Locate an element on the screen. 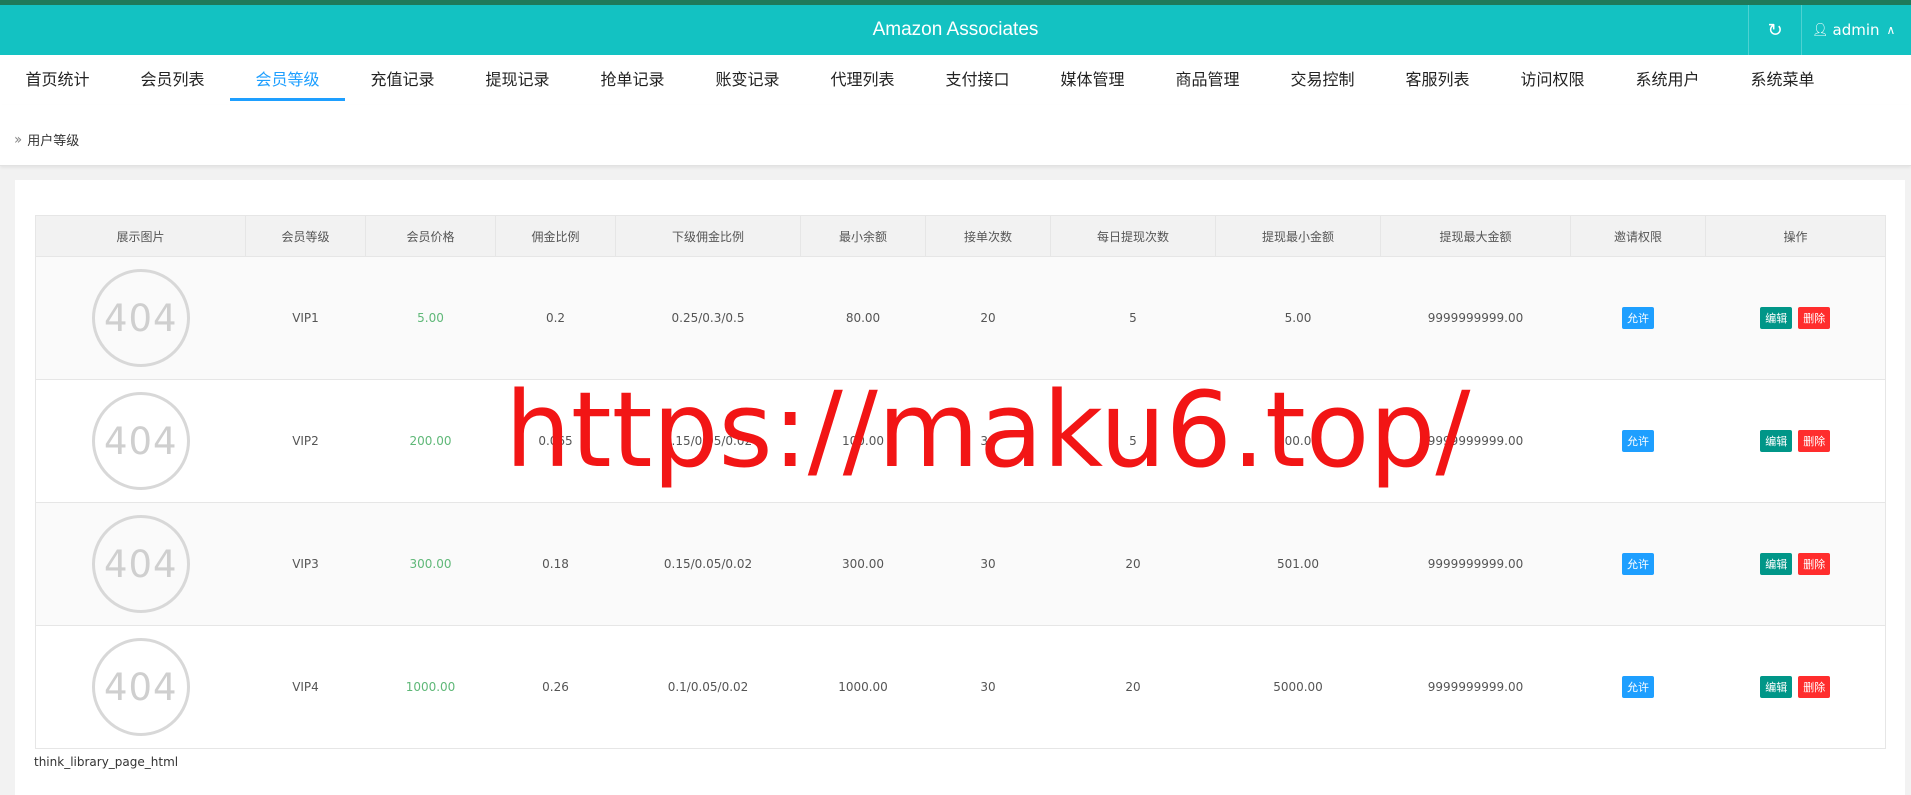 The height and width of the screenshot is (795, 1911). nav-item-member-list: 会员列表 is located at coordinates (172, 80).